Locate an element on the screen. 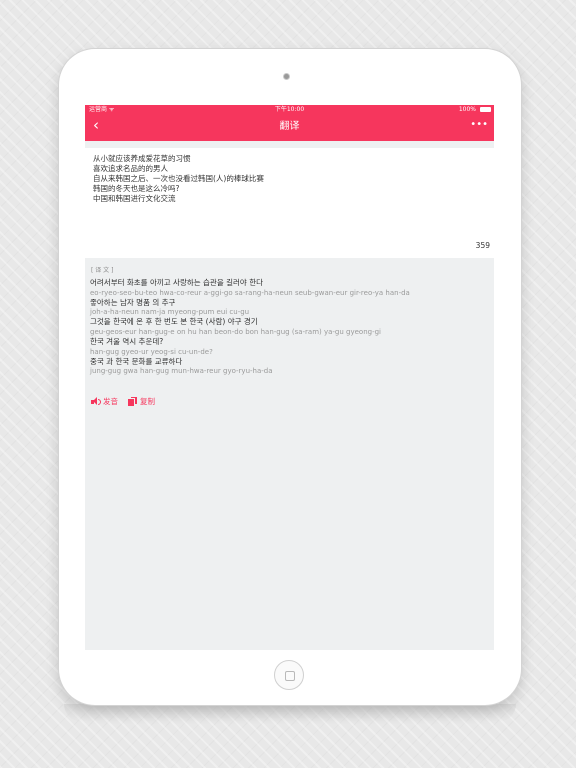 This screenshot has width=576, height=768. source-line: 从小就应该养成爱花草的习惯 is located at coordinates (142, 158).